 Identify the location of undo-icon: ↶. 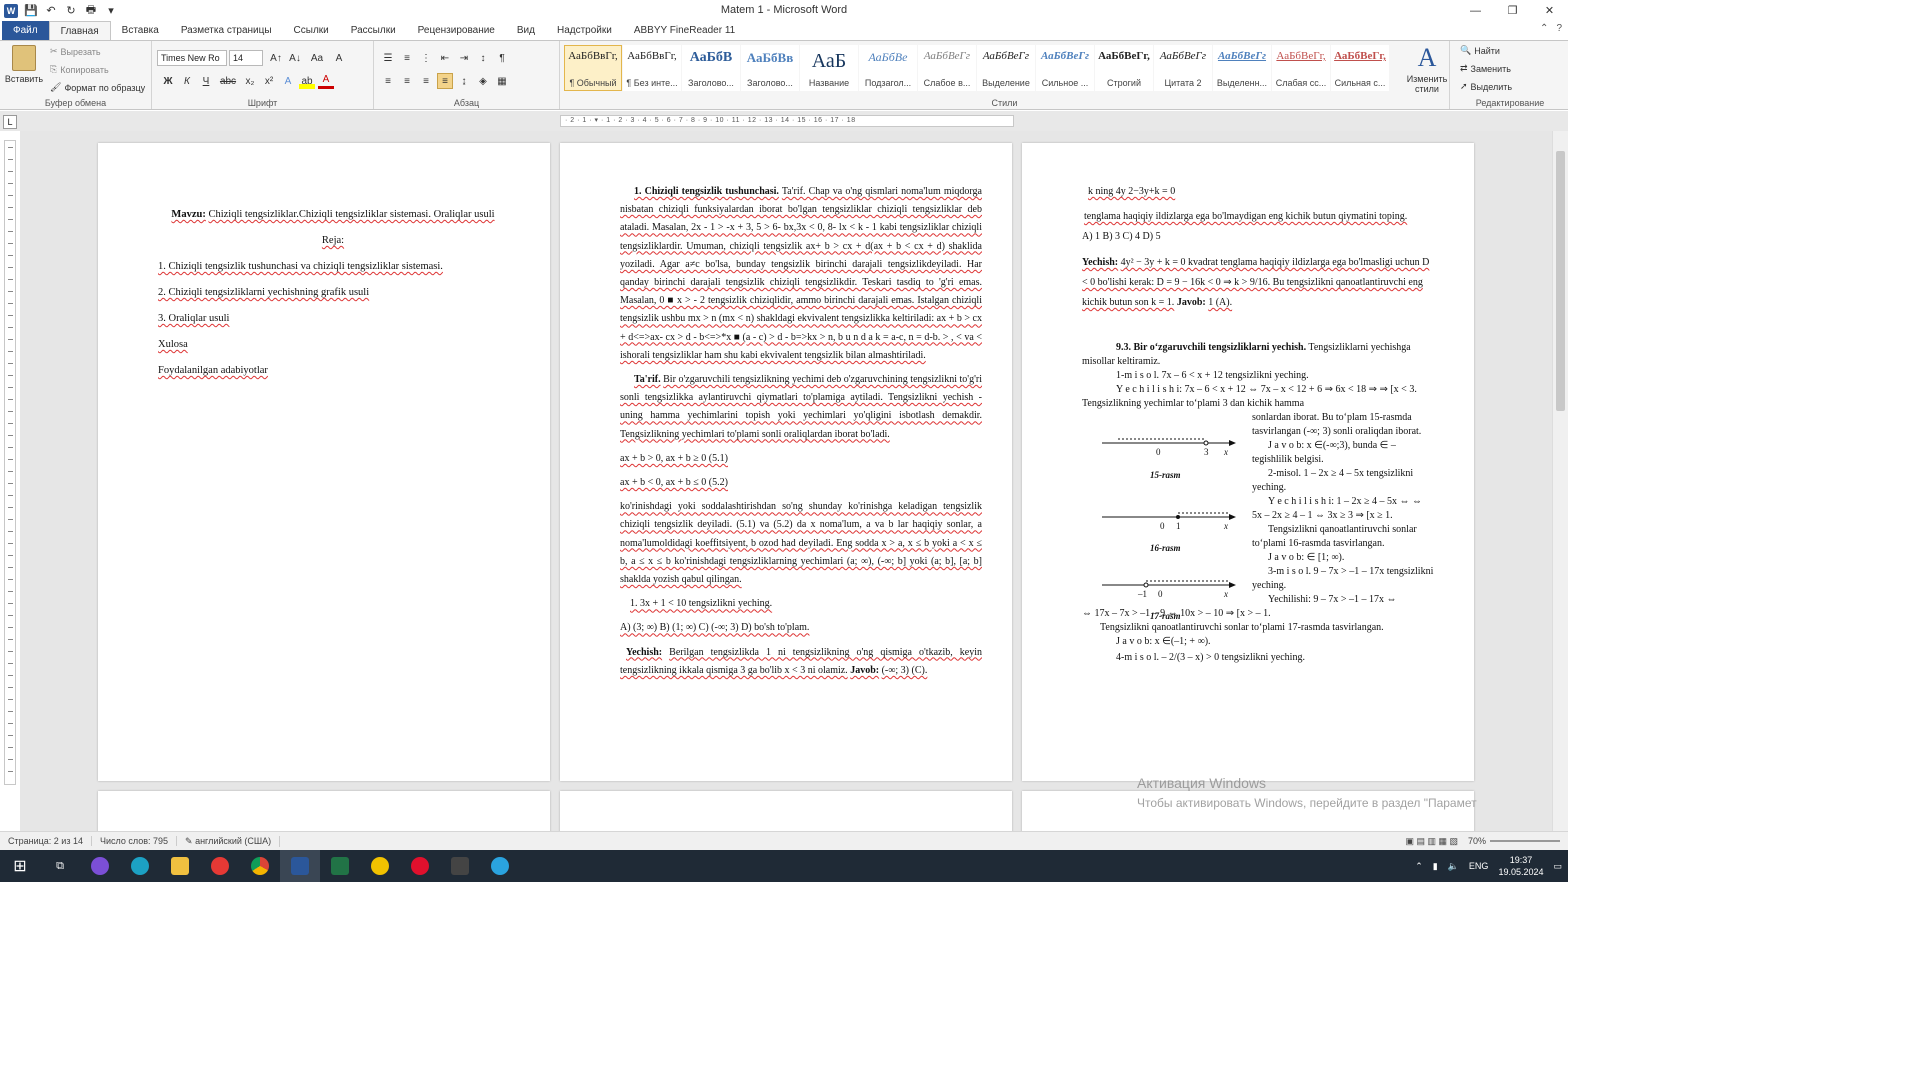
(51, 10).